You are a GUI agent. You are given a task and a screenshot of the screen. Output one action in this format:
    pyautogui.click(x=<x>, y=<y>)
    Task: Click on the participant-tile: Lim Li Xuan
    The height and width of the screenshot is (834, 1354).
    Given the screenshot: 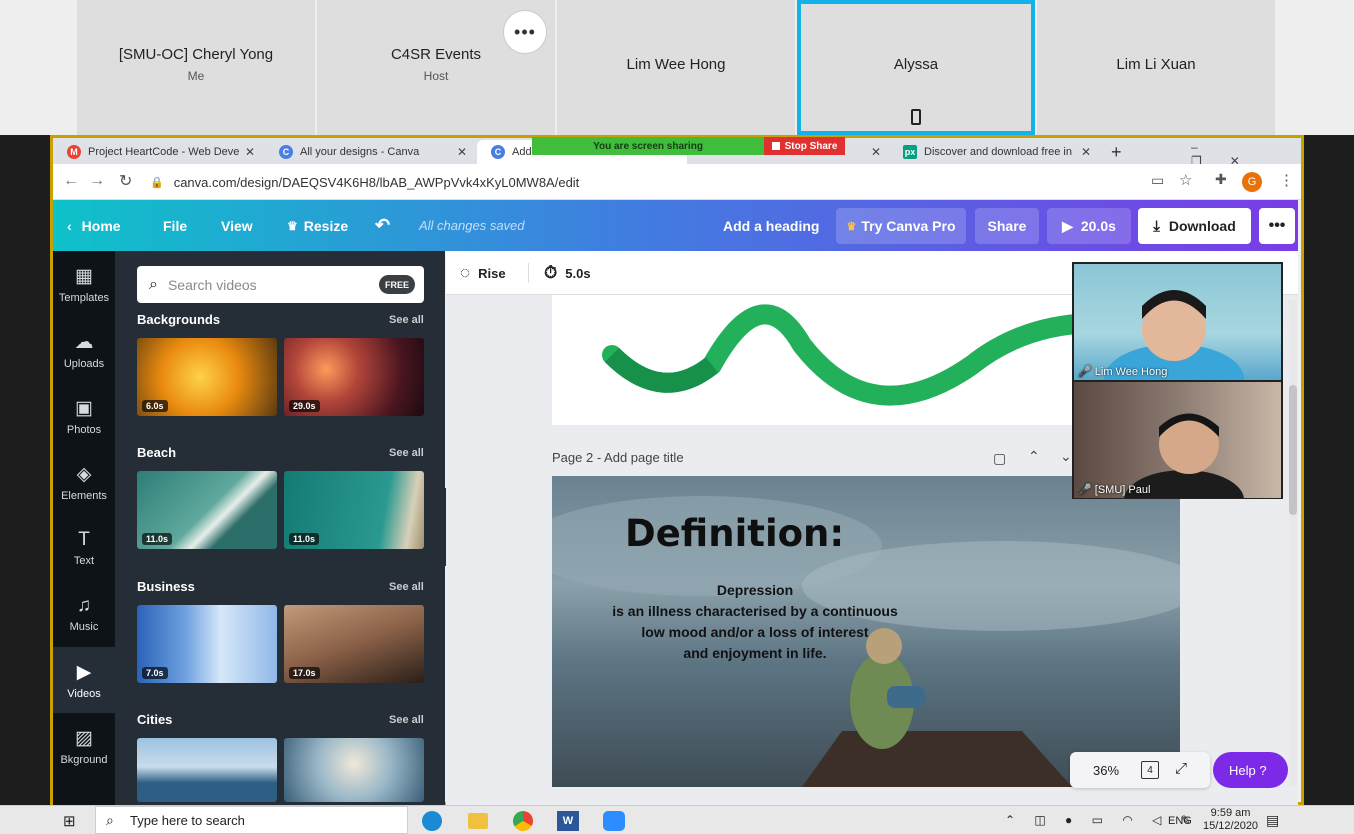 What is the action you would take?
    pyautogui.click(x=1156, y=67)
    